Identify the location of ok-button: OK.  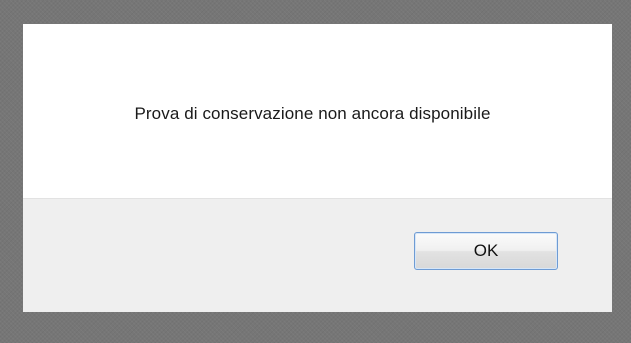
(486, 251).